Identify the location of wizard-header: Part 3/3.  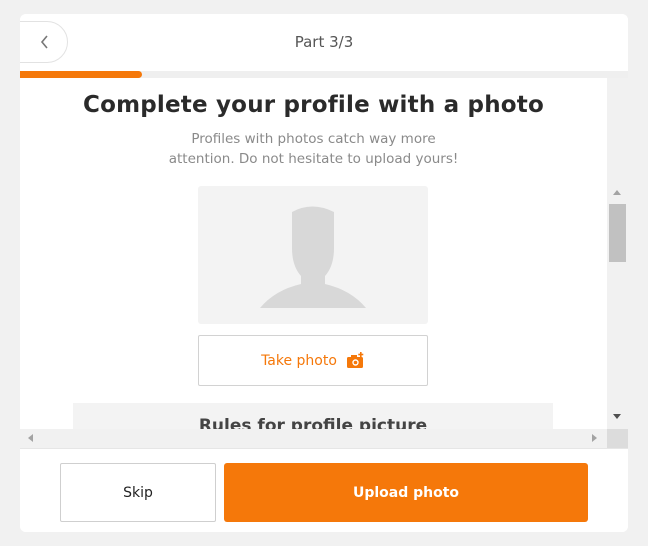
(324, 42).